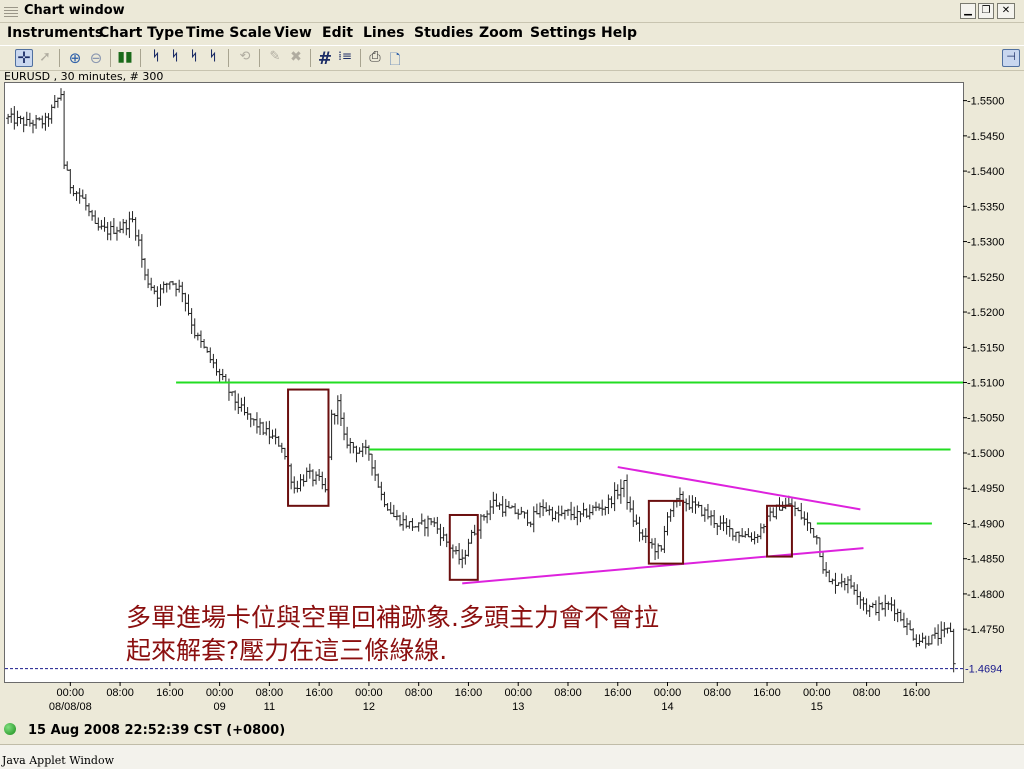 The width and height of the screenshot is (1024, 769). Describe the element at coordinates (369, 707) in the screenshot. I see `date-tick-label: 12` at that location.